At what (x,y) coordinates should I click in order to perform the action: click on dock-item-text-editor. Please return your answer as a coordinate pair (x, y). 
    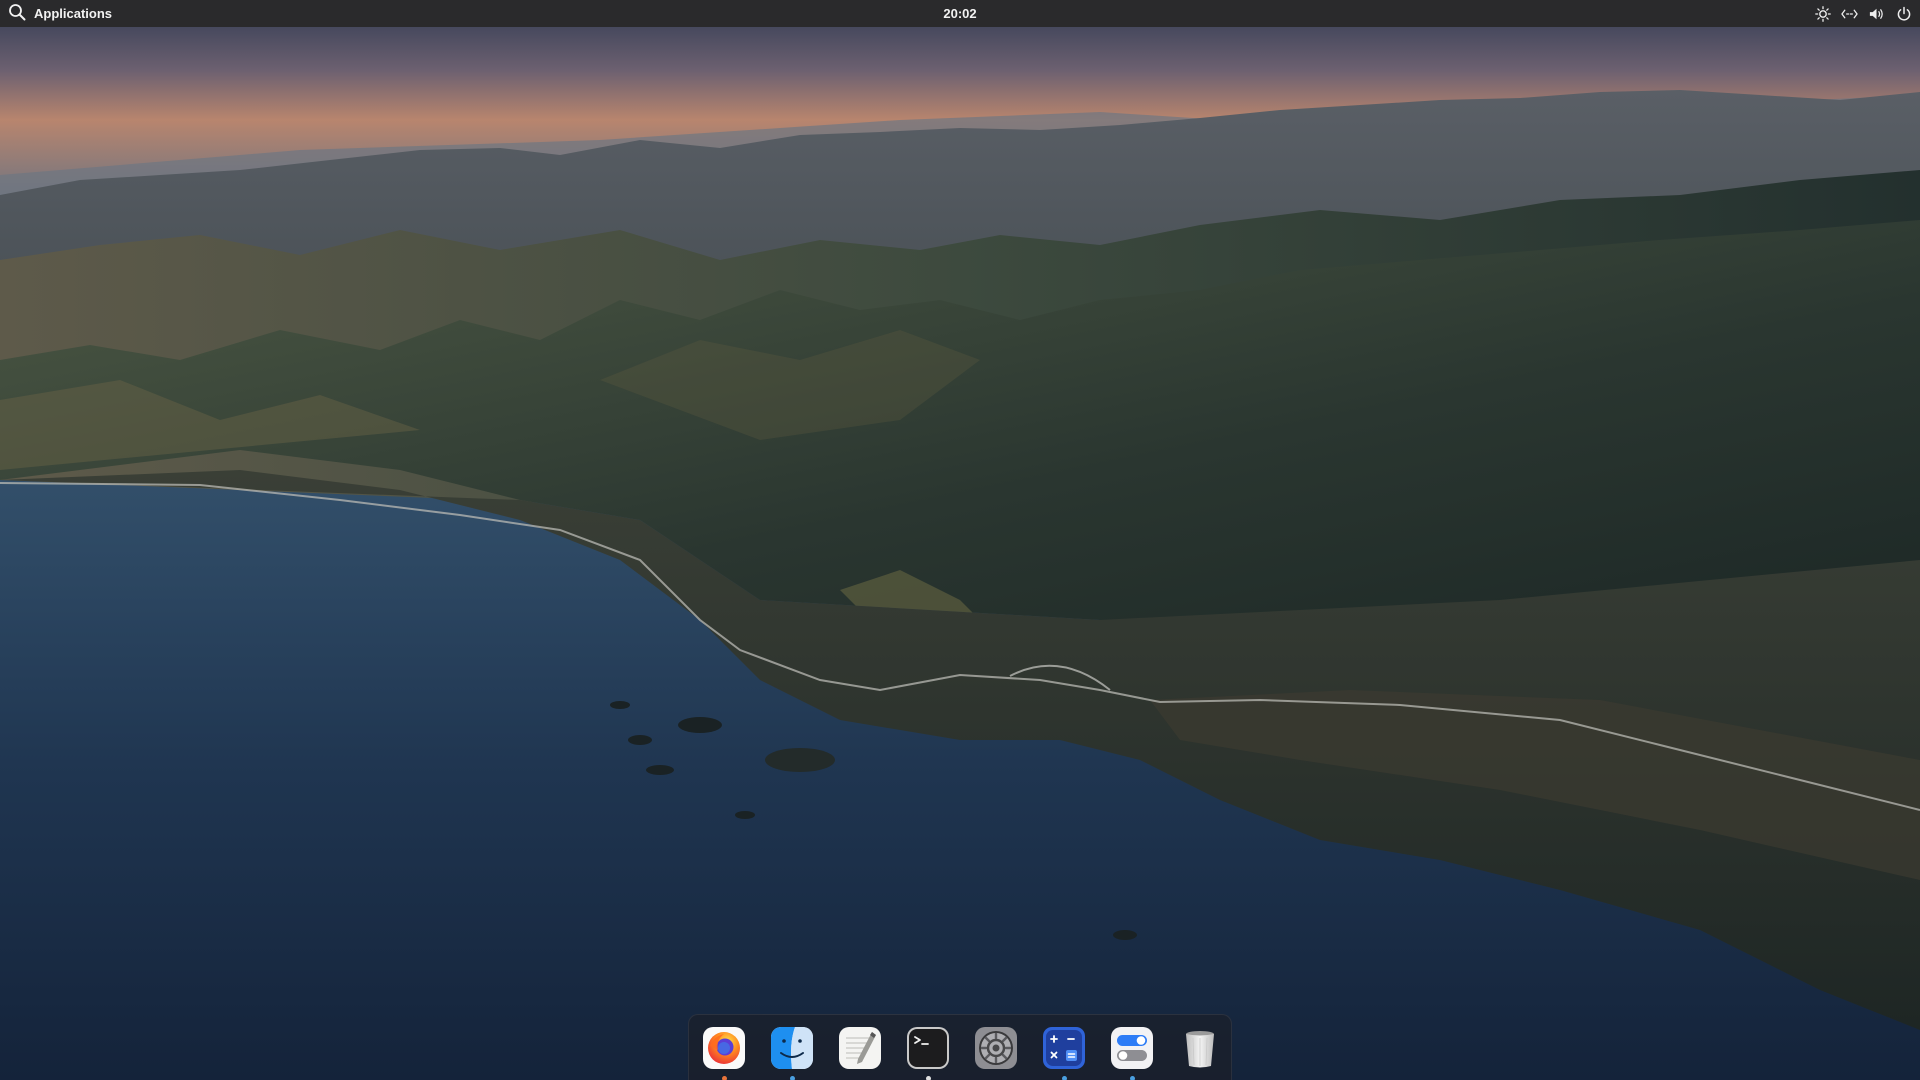
    Looking at the image, I should click on (860, 1048).